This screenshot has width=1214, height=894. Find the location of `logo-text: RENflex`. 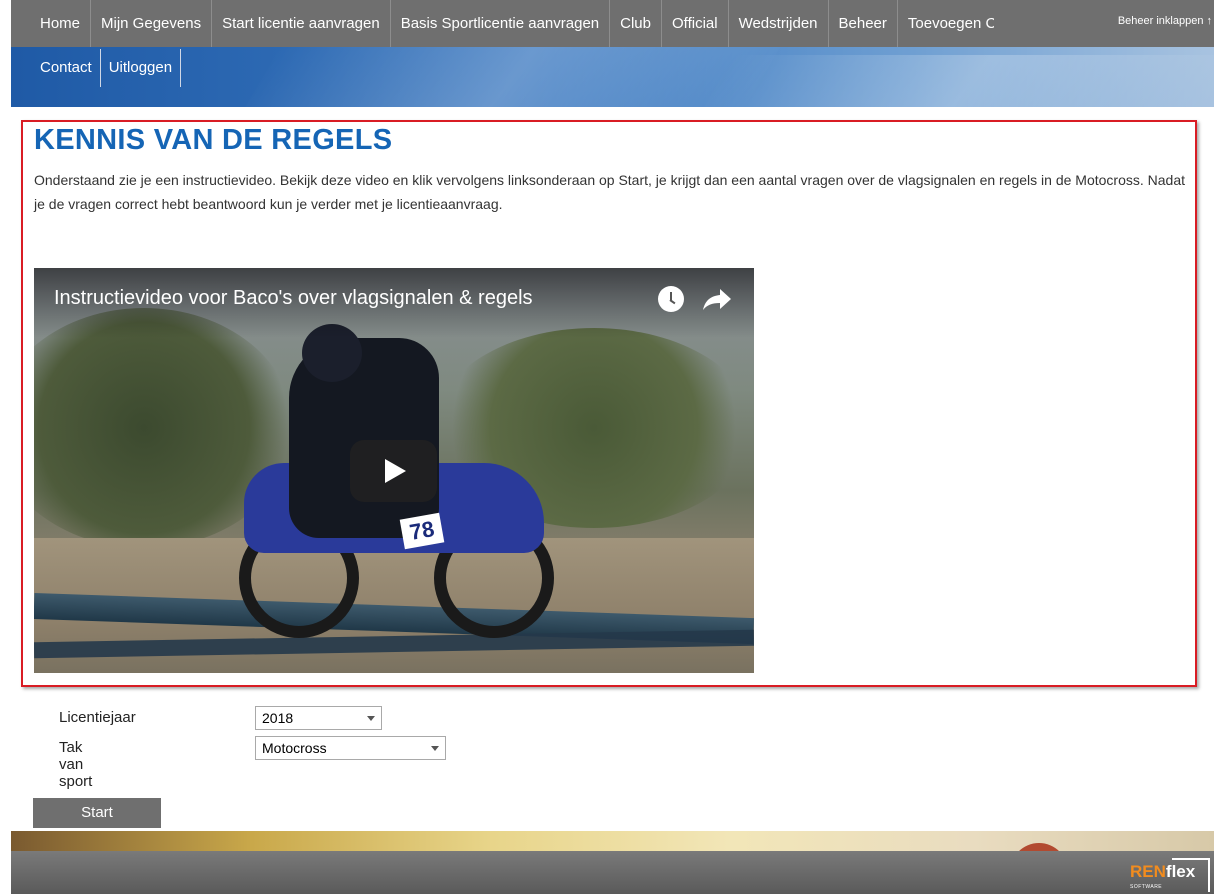

logo-text: RENflex is located at coordinates (1162, 872).